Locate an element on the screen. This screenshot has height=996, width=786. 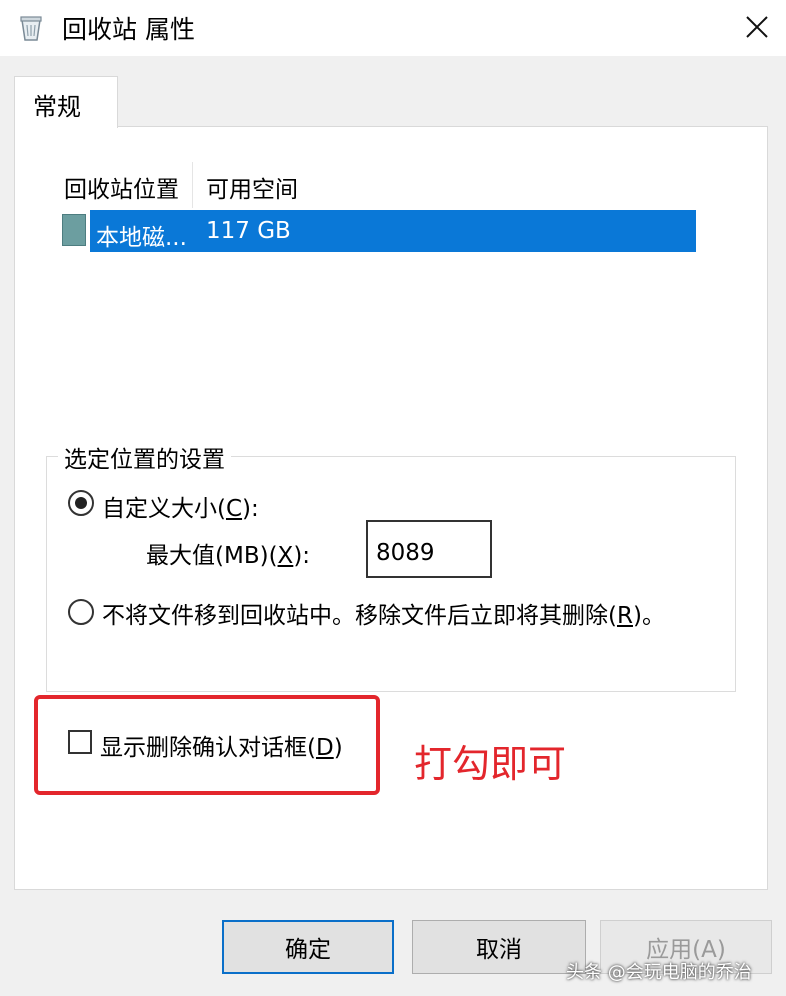
confirm-delete-checkbox is located at coordinates (80, 742).